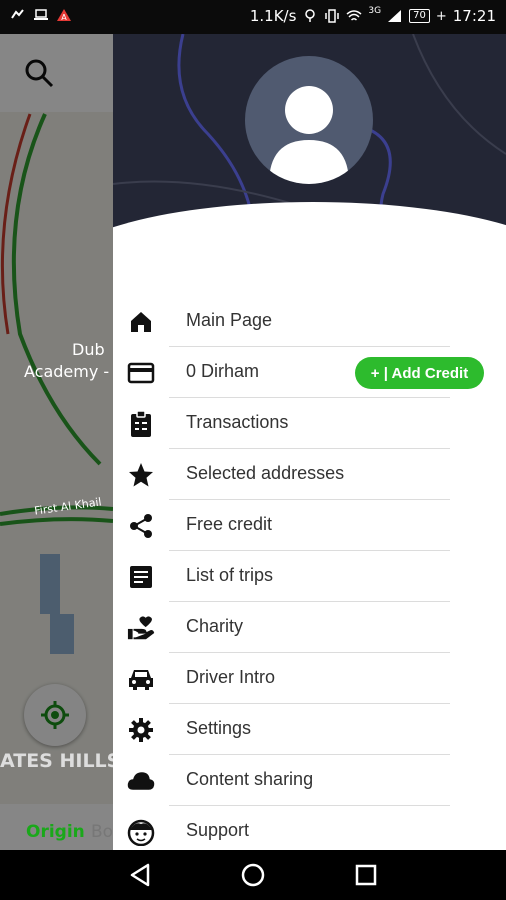  Describe the element at coordinates (309, 423) in the screenshot. I see `menu-item-transactions: Transactions` at that location.